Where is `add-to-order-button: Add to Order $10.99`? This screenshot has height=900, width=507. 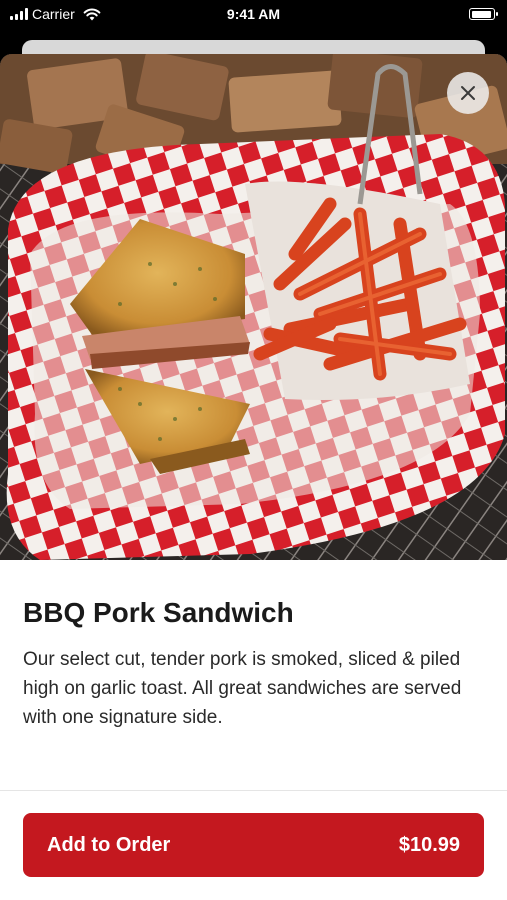 add-to-order-button: Add to Order $10.99 is located at coordinates (253, 845).